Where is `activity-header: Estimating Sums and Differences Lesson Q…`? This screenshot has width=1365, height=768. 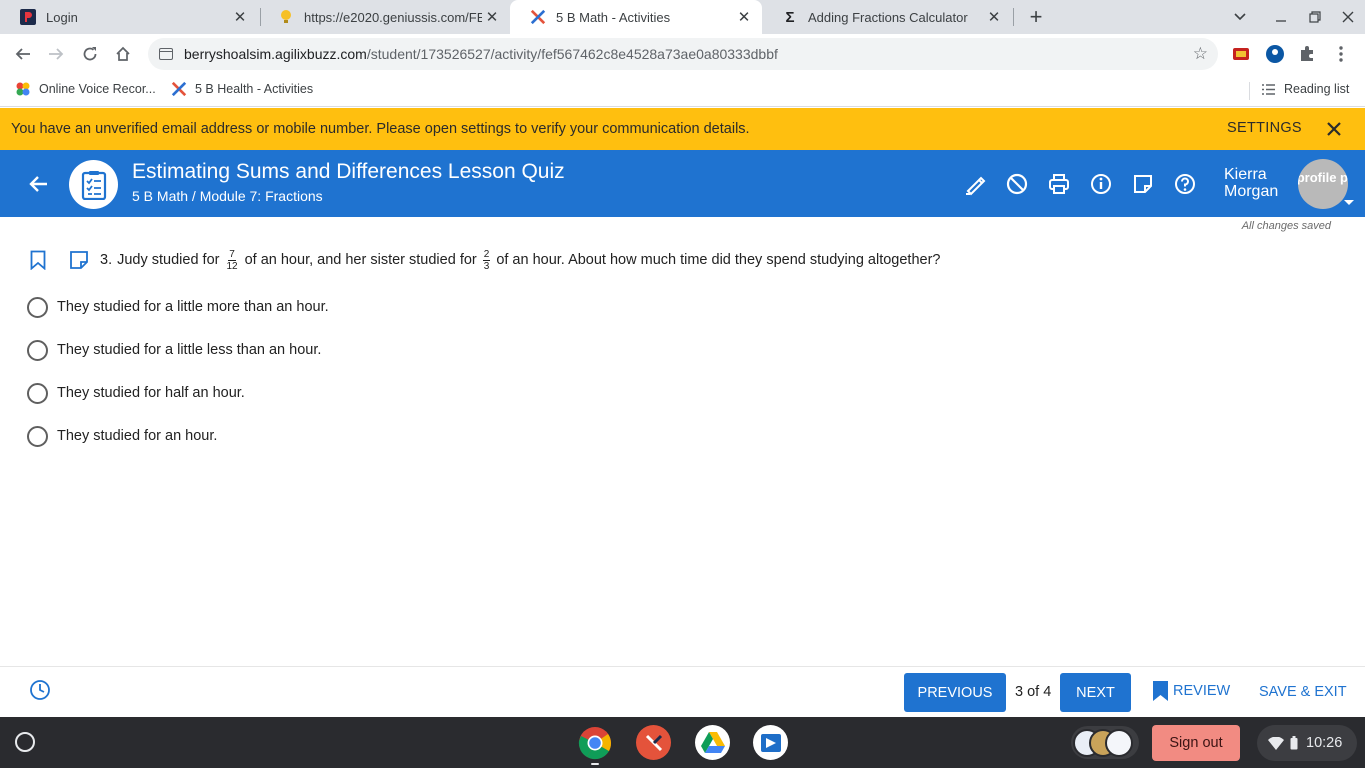
activity-header: Estimating Sums and Differences Lesson Q… is located at coordinates (682, 183).